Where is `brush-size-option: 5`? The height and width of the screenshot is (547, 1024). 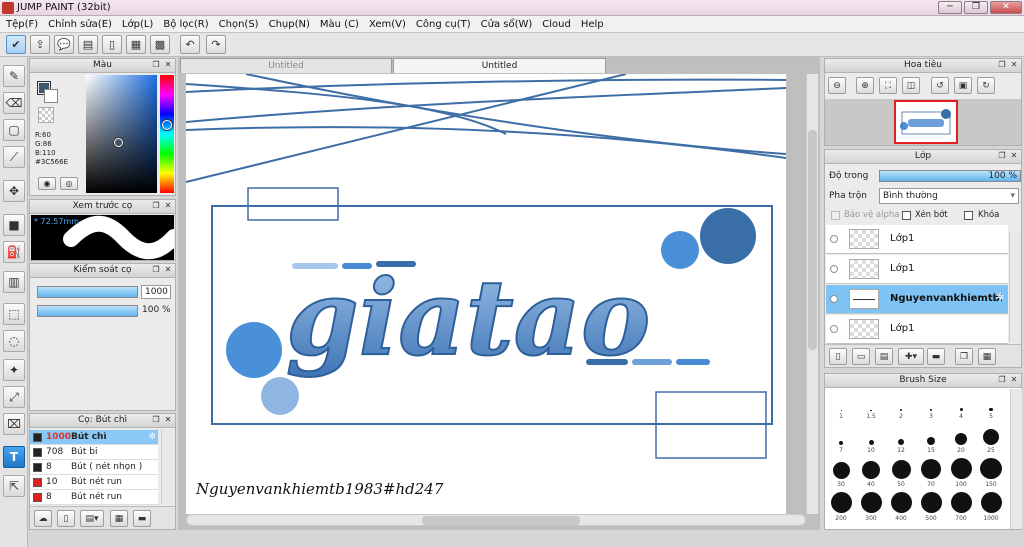
brush-size-option: 5 is located at coordinates (991, 405).